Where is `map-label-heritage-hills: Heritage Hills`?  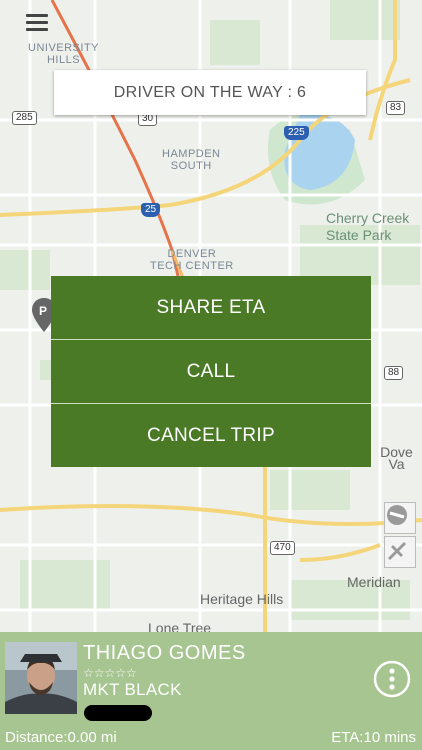 map-label-heritage-hills: Heritage Hills is located at coordinates (242, 599).